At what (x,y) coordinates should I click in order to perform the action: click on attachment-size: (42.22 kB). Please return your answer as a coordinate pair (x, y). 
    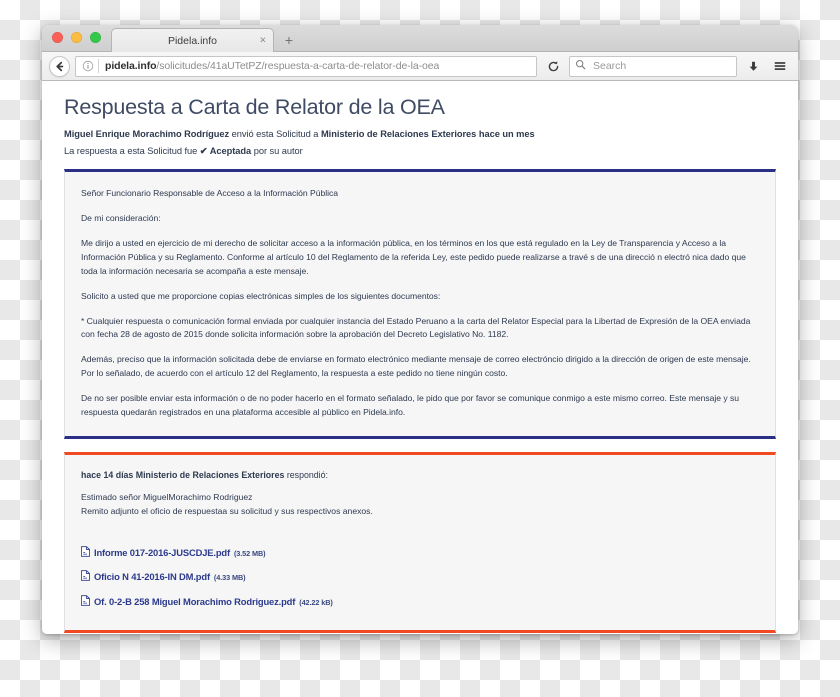
    Looking at the image, I should click on (316, 602).